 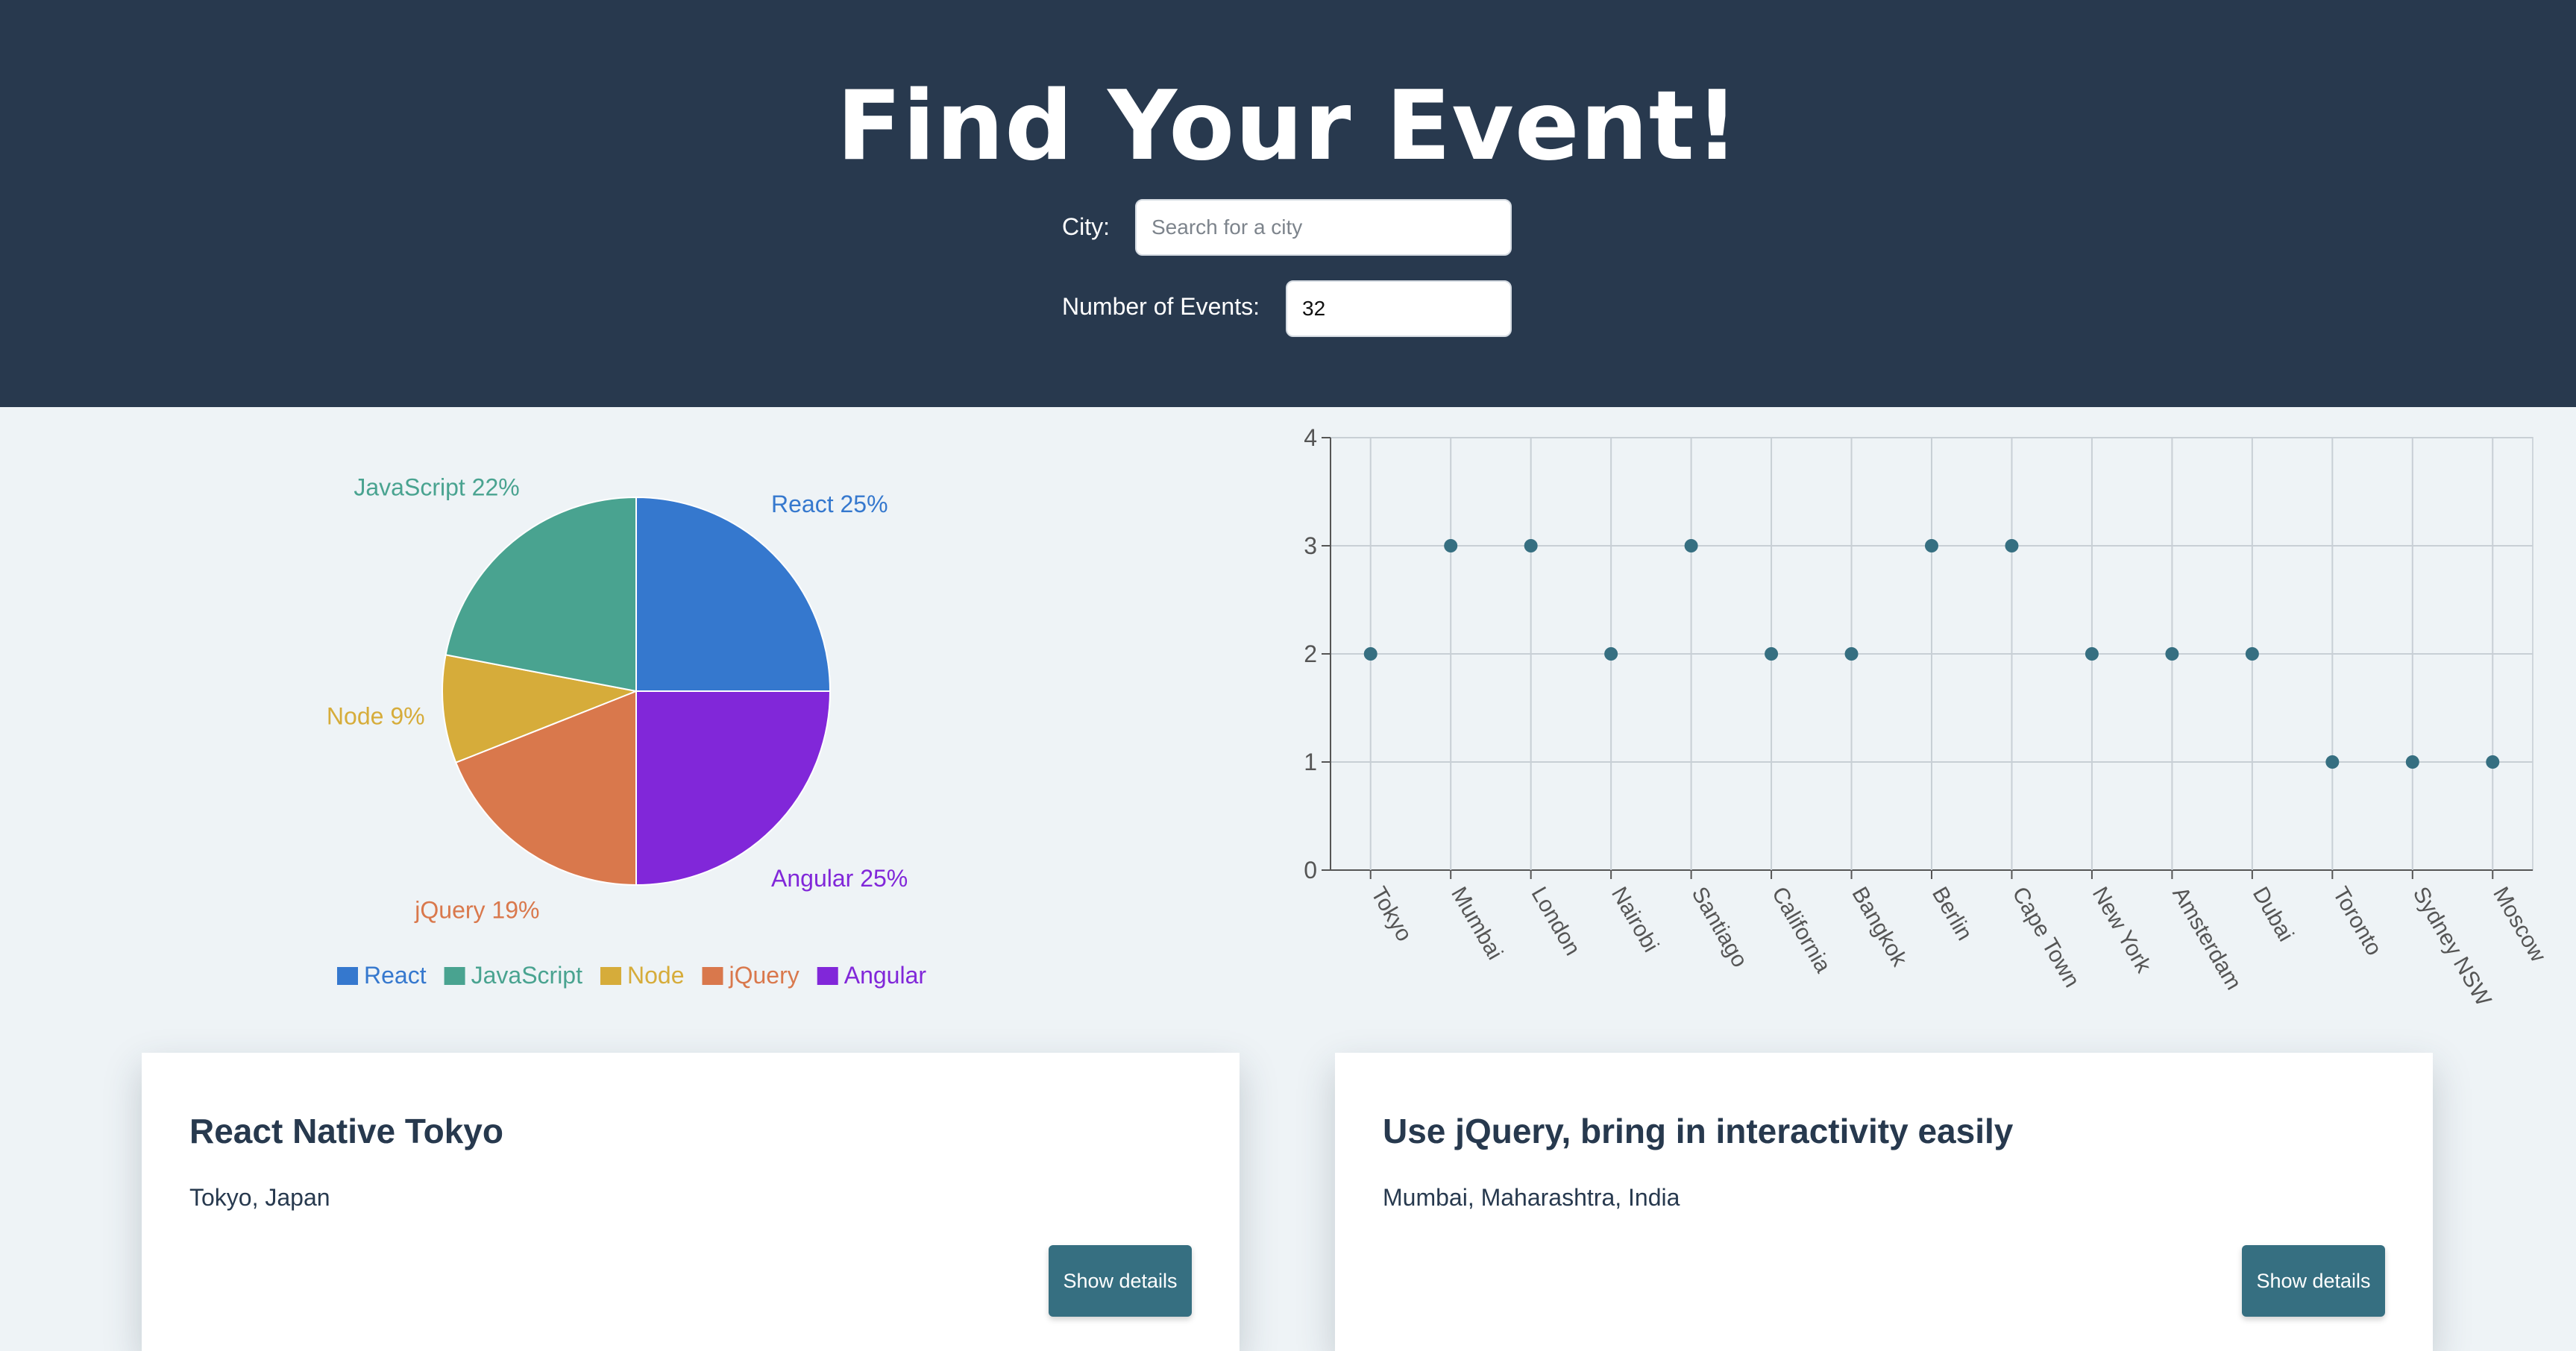 What do you see at coordinates (1392, 914) in the screenshot?
I see `x-tick-label: Tokyo` at bounding box center [1392, 914].